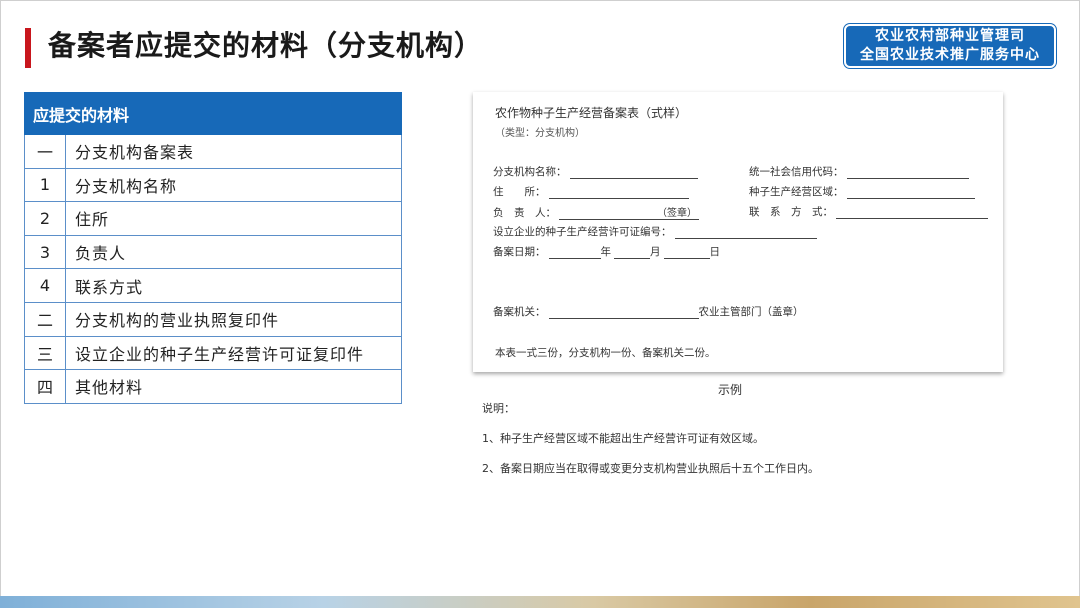  What do you see at coordinates (629, 212) in the screenshot?
I see `form-signature-note: （签章）` at bounding box center [629, 212].